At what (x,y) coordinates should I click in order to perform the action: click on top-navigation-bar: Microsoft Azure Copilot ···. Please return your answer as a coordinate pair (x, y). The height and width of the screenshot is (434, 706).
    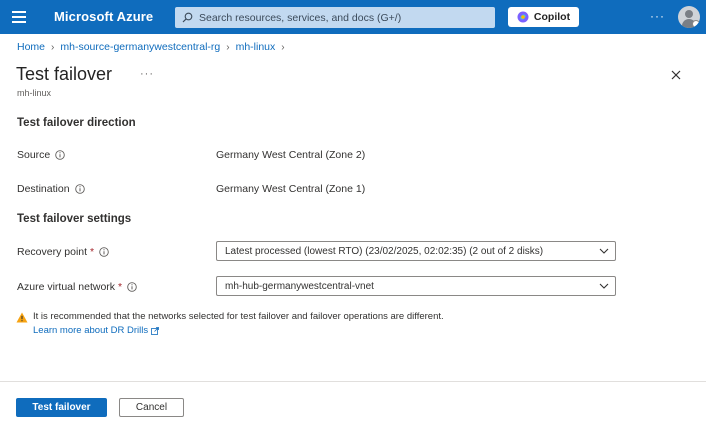
    Looking at the image, I should click on (353, 17).